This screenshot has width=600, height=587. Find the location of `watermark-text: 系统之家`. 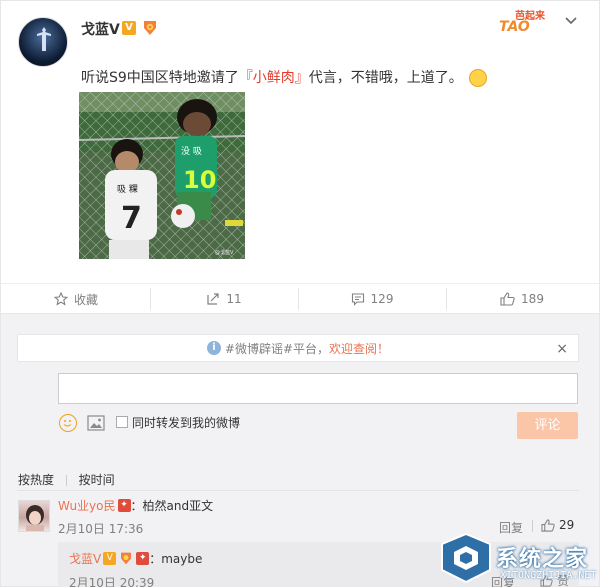

watermark-text: 系统之家 is located at coordinates (542, 559).